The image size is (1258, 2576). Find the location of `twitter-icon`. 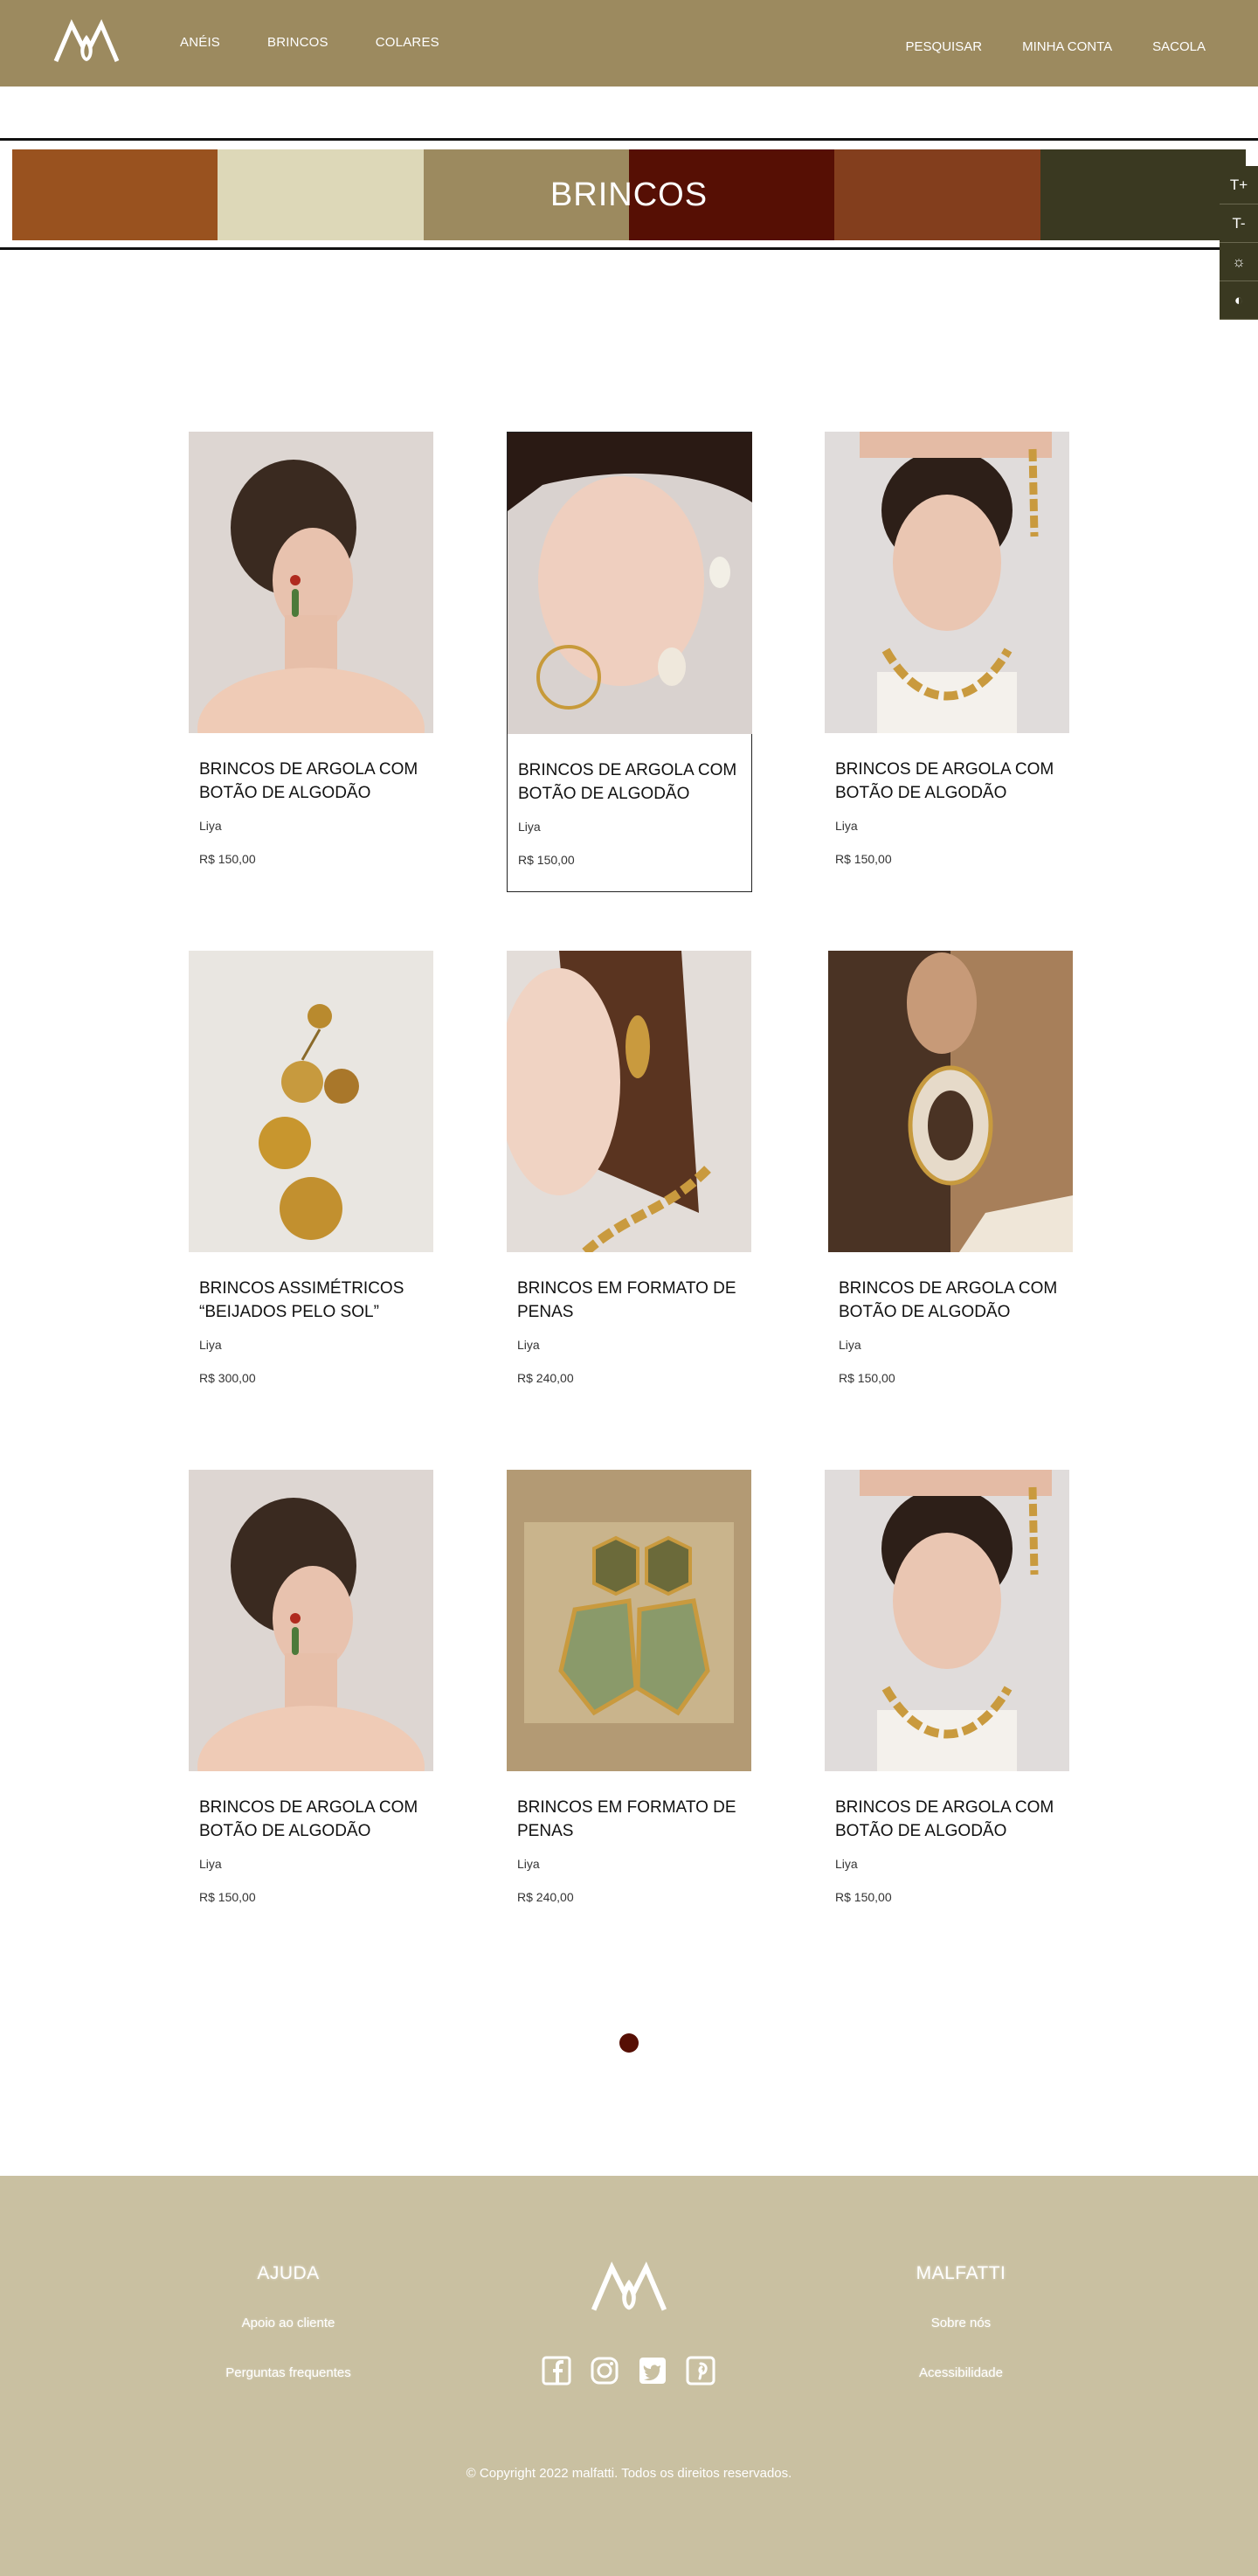

twitter-icon is located at coordinates (652, 2371).